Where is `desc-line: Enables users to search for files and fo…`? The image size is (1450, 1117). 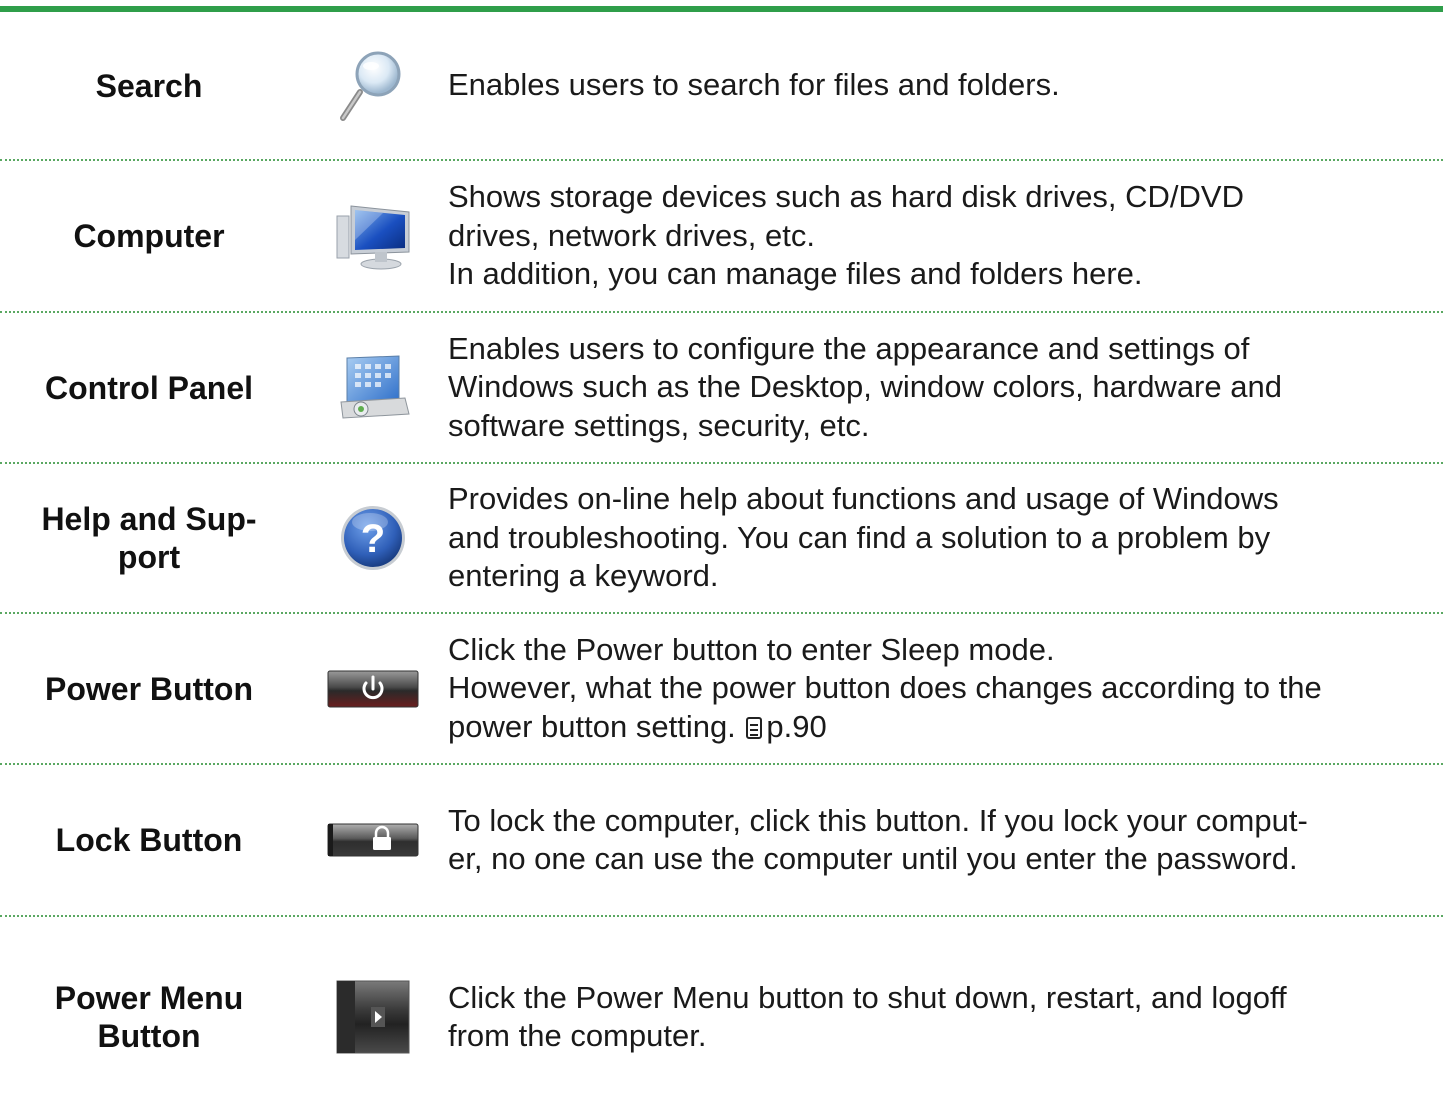 desc-line: Enables users to search for files and fo… is located at coordinates (754, 85).